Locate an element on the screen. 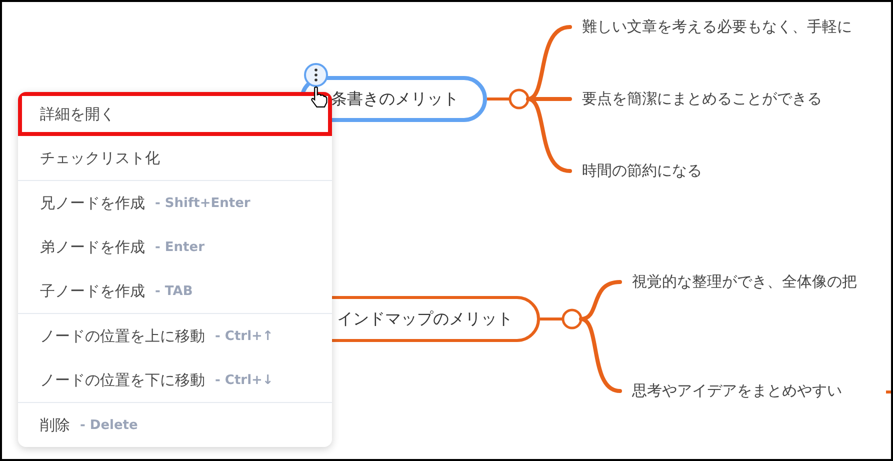  shortcut-hint: - Shift+Enter is located at coordinates (202, 203).